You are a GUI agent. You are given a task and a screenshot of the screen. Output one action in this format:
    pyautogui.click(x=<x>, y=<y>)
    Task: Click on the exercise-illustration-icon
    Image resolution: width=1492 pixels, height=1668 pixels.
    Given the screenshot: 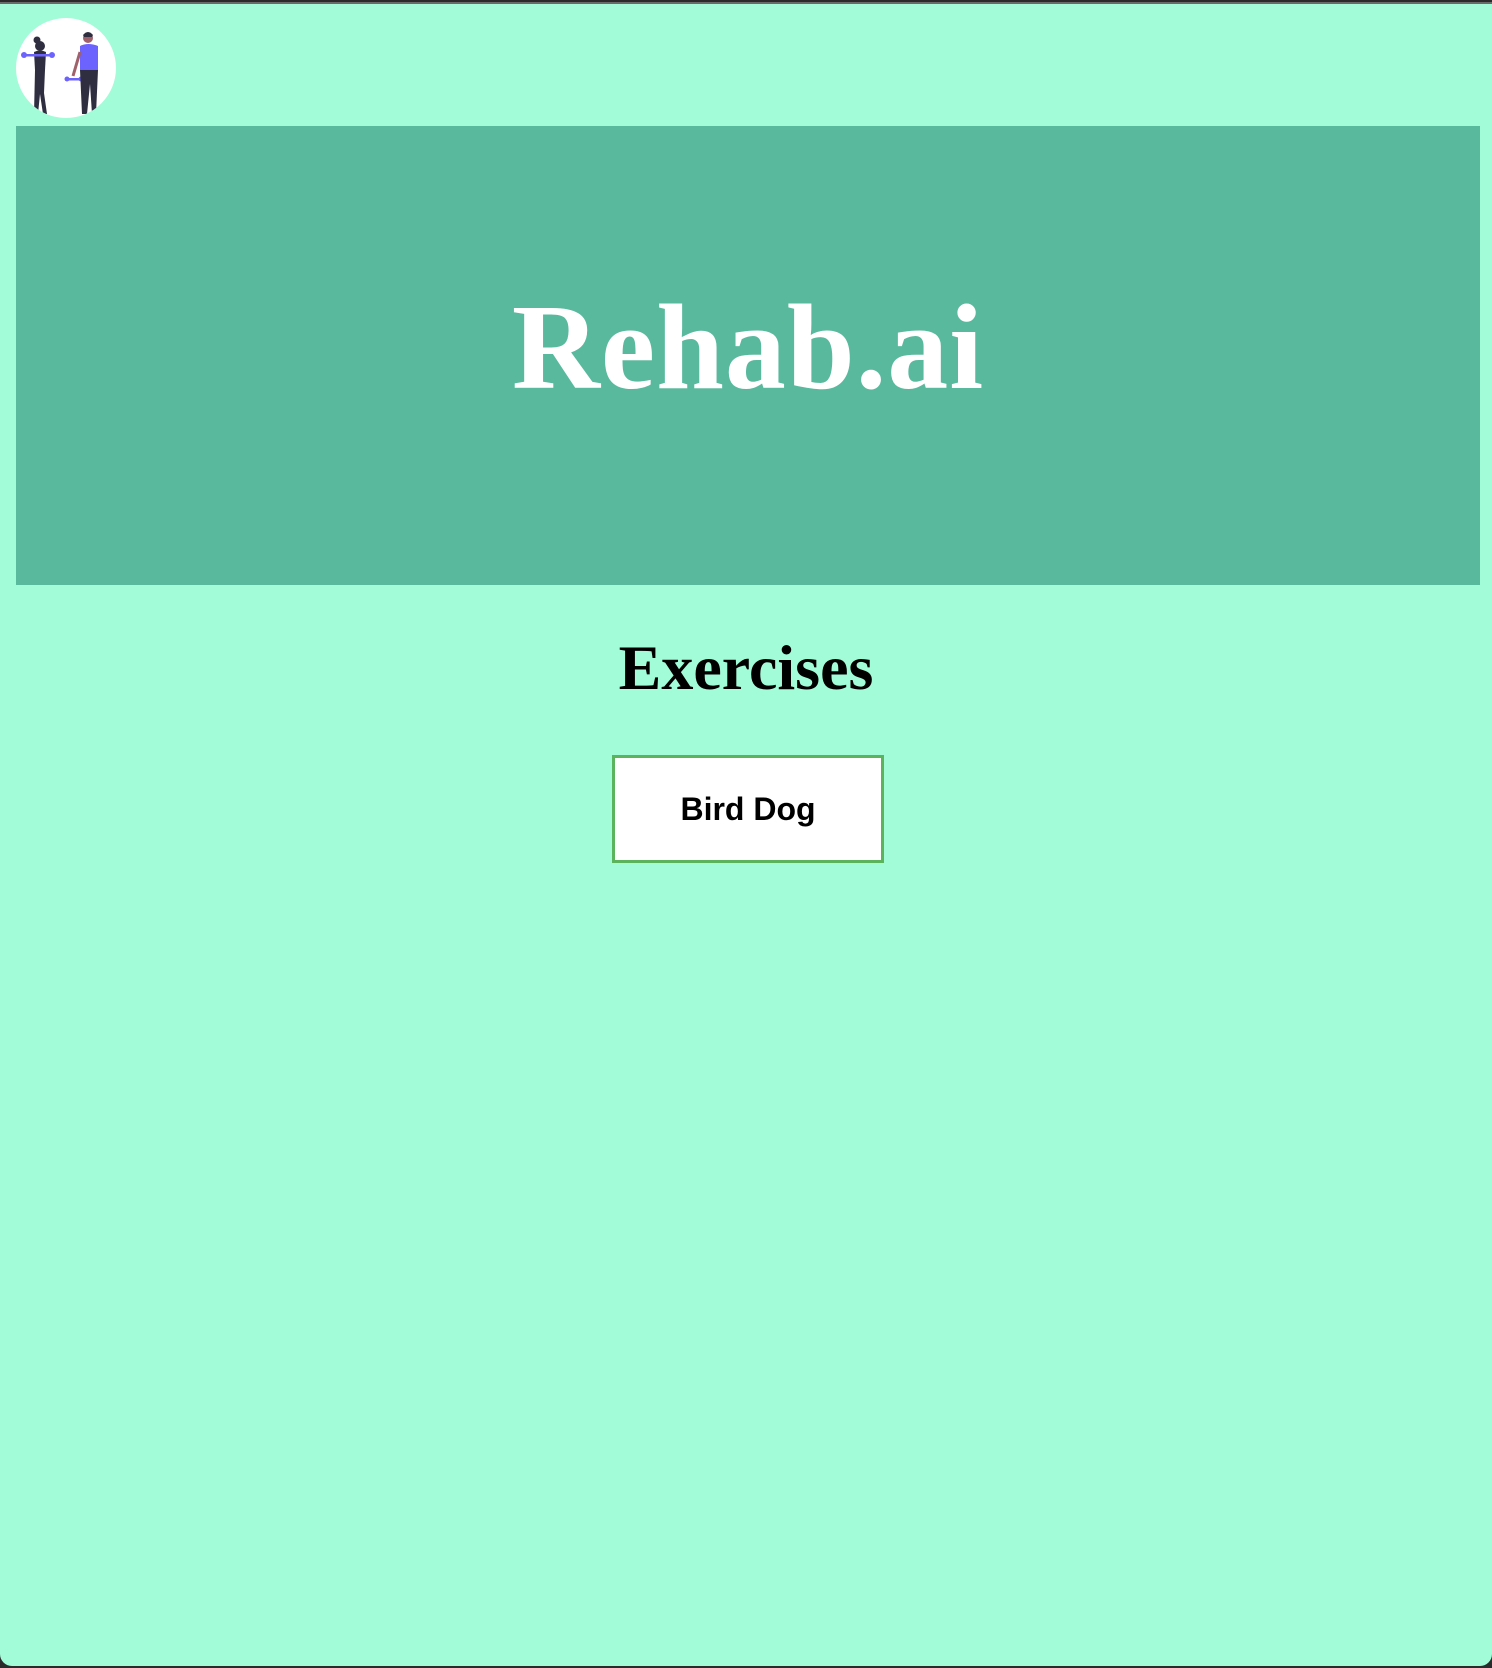 What is the action you would take?
    pyautogui.click(x=59, y=73)
    